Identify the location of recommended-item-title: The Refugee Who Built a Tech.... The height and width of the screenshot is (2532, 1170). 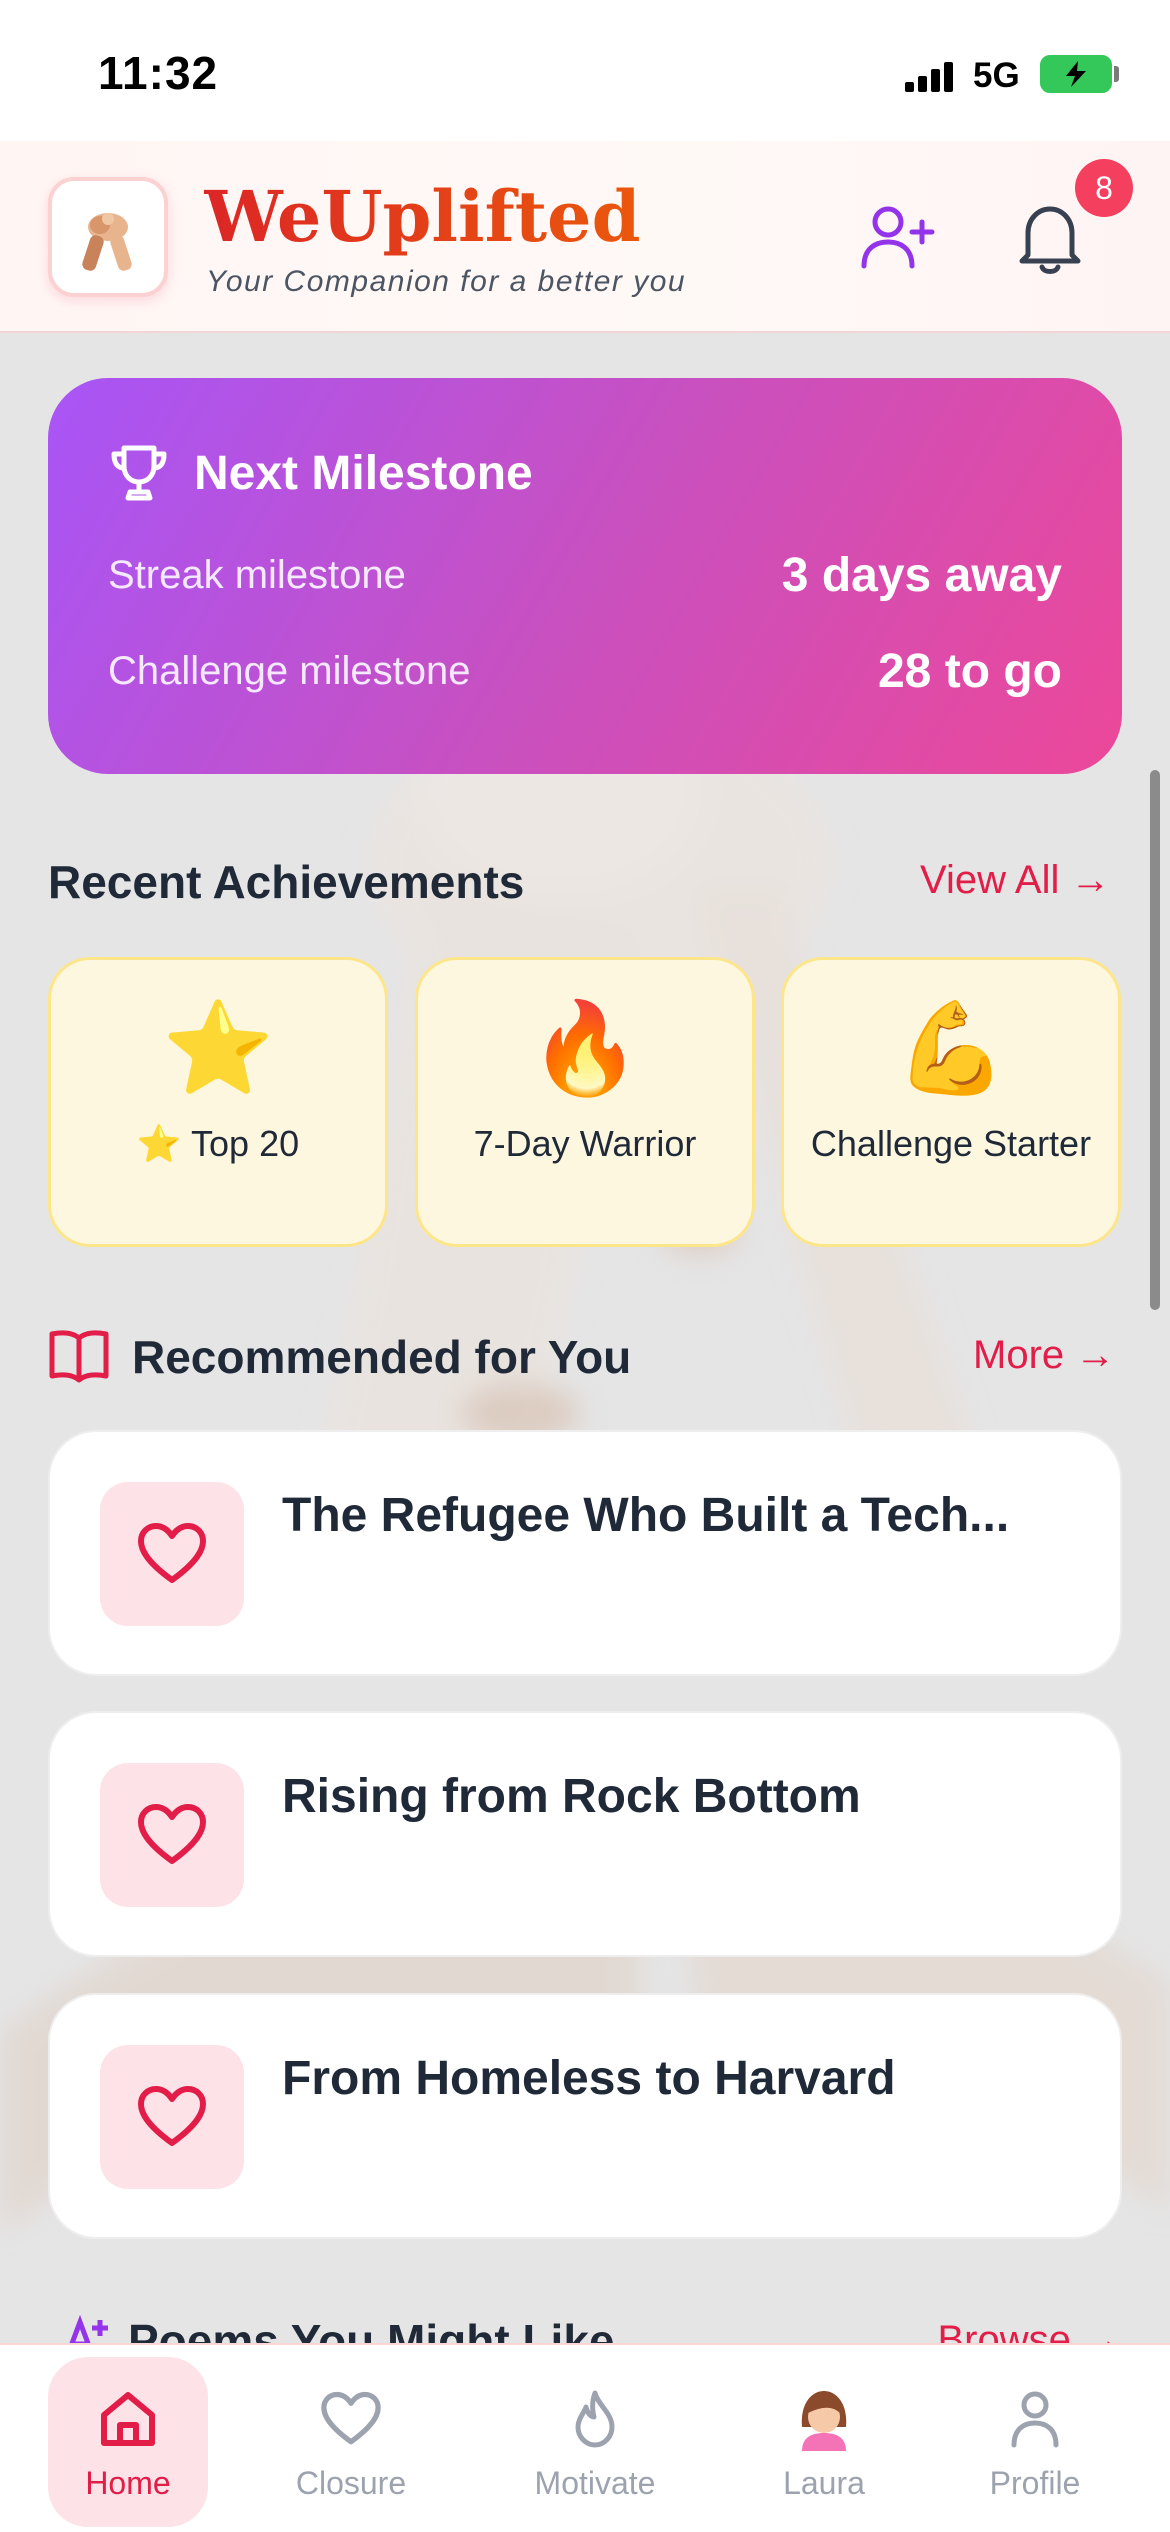
(646, 1515).